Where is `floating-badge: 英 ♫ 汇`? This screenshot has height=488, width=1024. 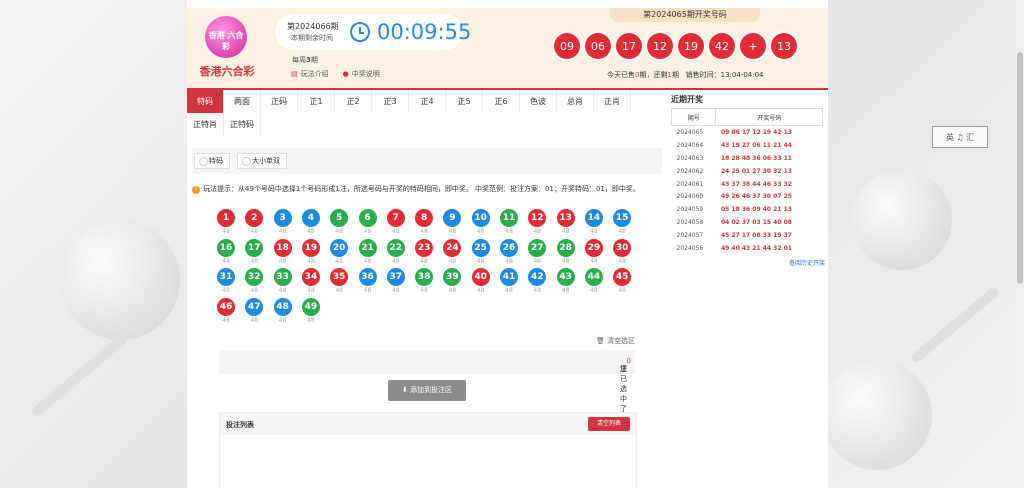 floating-badge: 英 ♫ 汇 is located at coordinates (960, 137).